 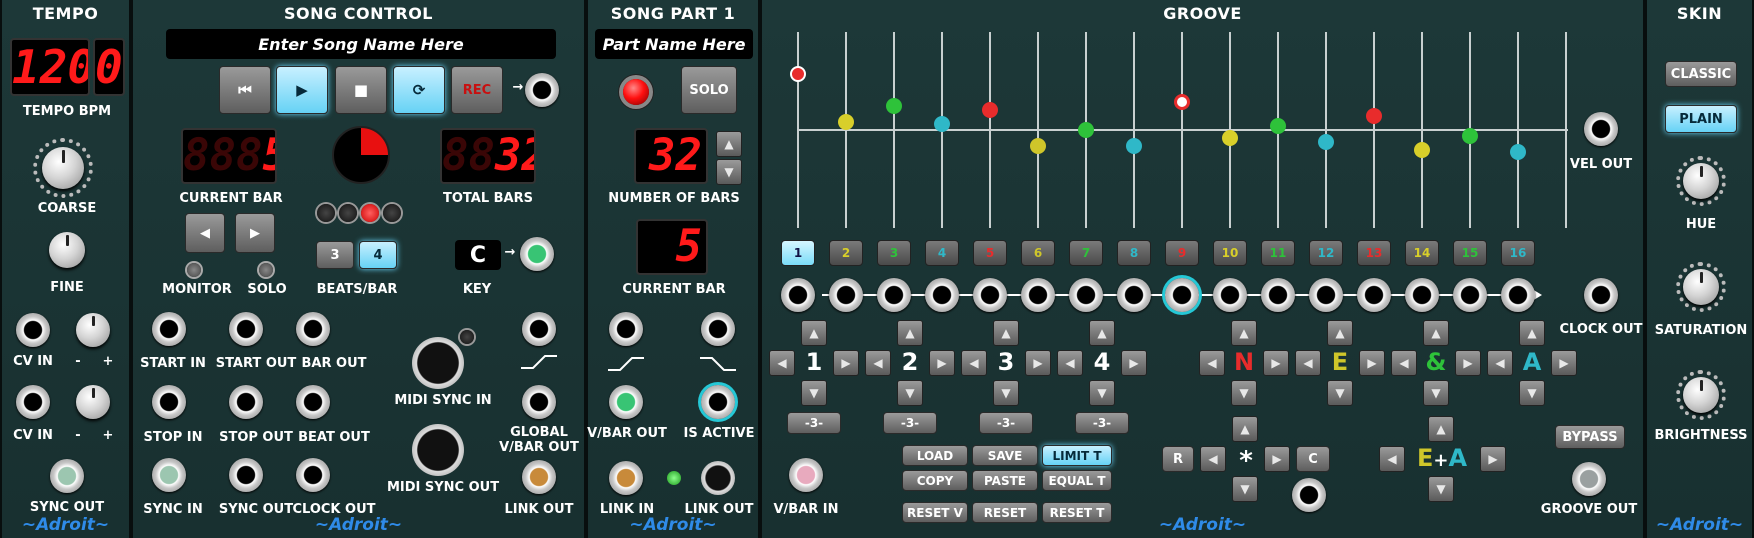 I want to click on ea-down-button: ▼, so click(x=1441, y=489).